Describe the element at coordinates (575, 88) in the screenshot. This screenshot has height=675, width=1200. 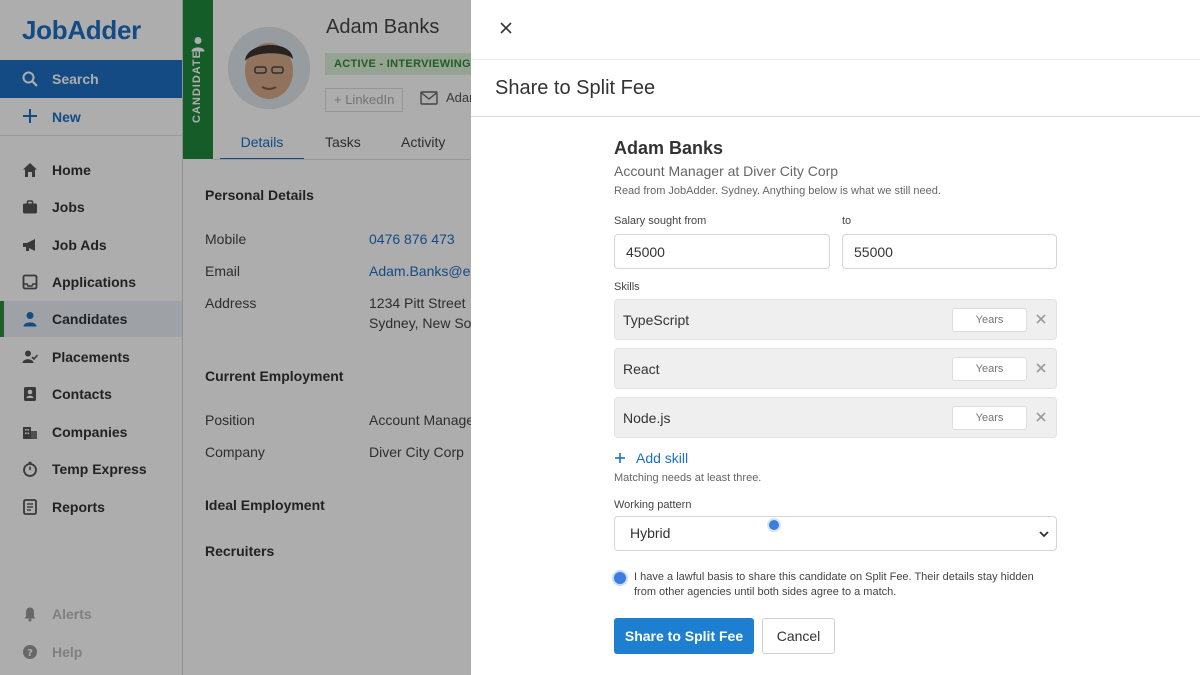
I see `panel-title: Share to Split Fee` at that location.